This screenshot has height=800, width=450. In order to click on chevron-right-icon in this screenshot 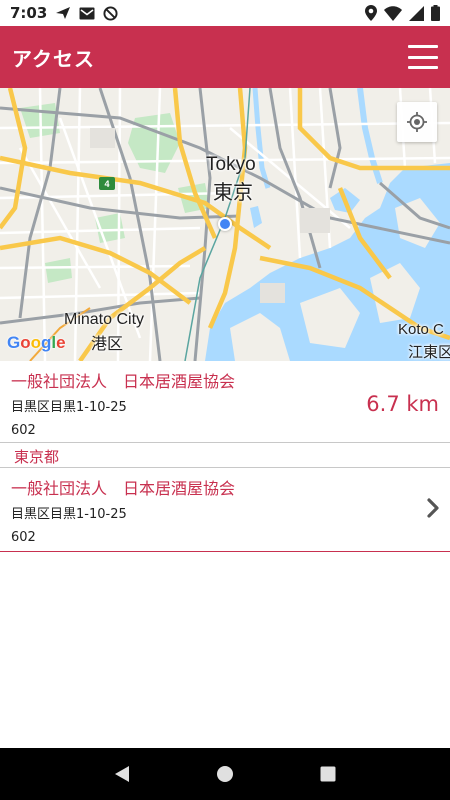, I will do `click(433, 510)`.